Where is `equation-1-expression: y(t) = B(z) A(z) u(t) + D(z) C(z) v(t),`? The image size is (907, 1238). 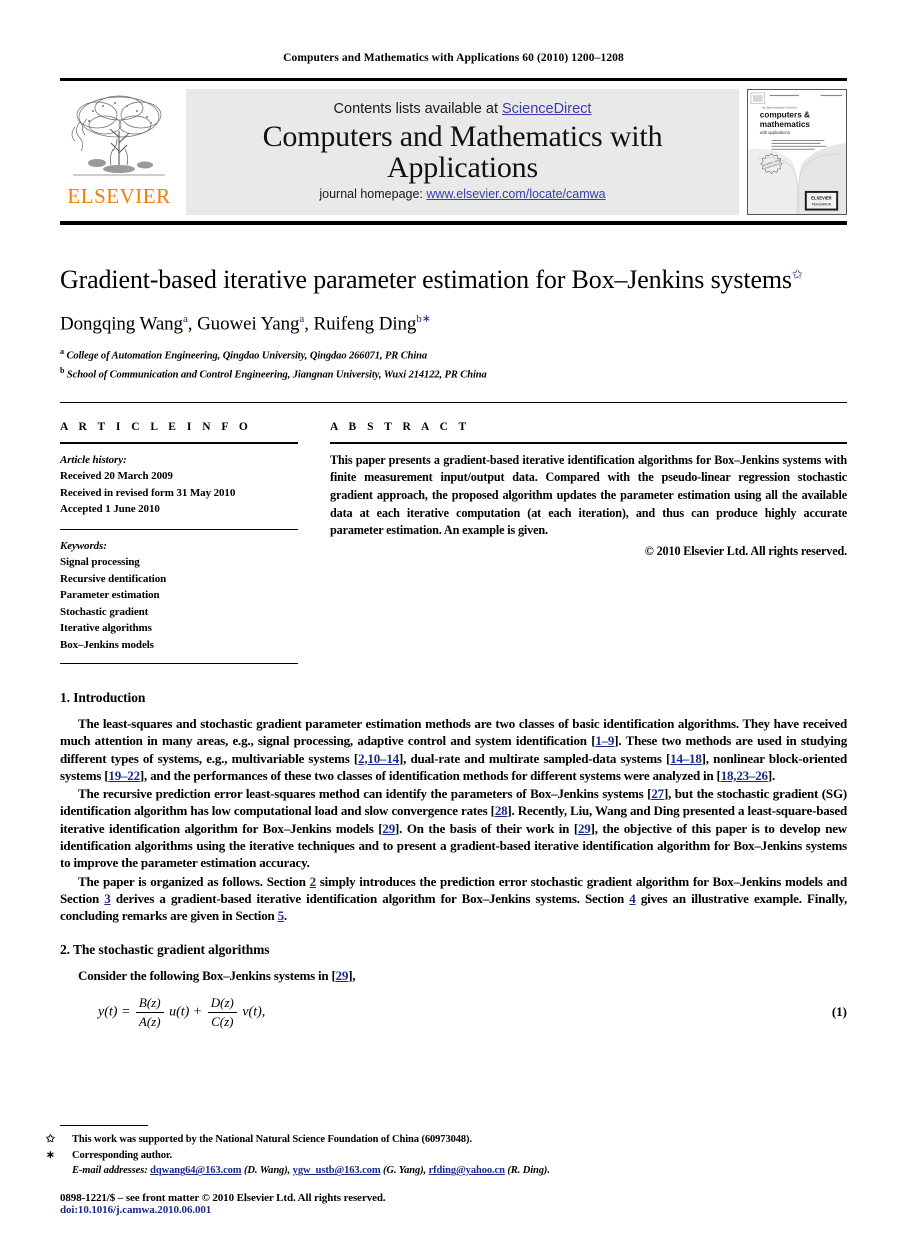
equation-1-expression: y(t) = B(z) A(z) u(t) + D(z) C(z) v(t), is located at coordinates (446, 1012).